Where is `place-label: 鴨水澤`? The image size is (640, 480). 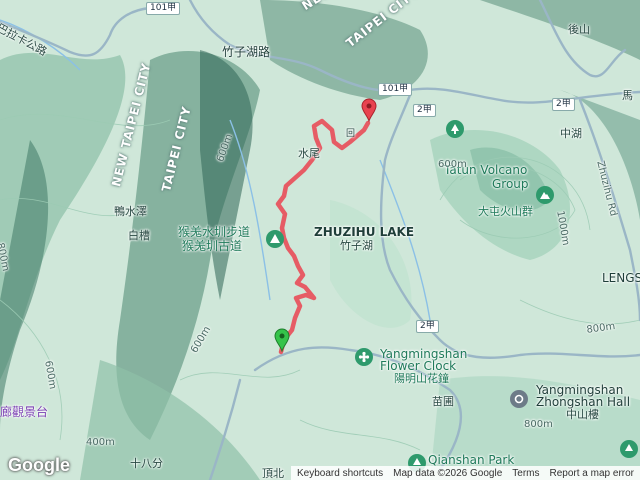
place-label: 鴨水澤 is located at coordinates (130, 211).